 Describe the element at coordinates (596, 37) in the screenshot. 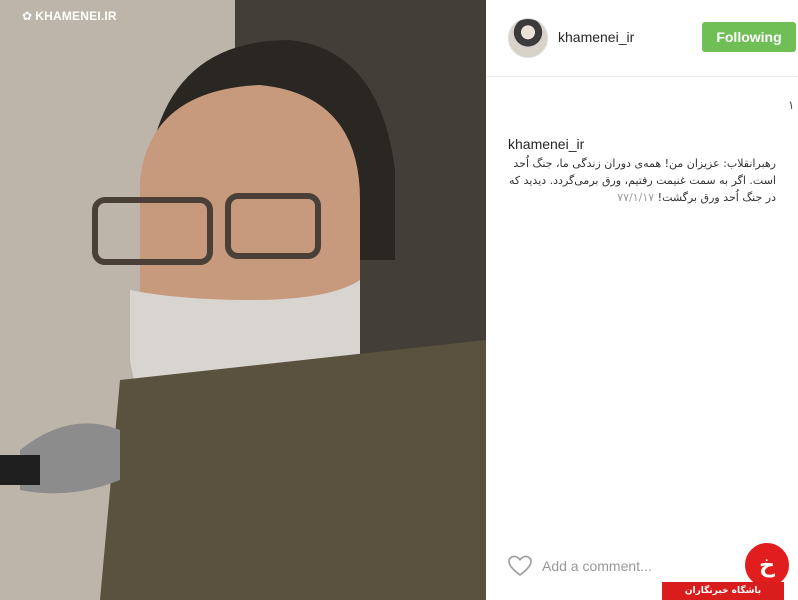

I see `header-username: khamenei_ir` at that location.